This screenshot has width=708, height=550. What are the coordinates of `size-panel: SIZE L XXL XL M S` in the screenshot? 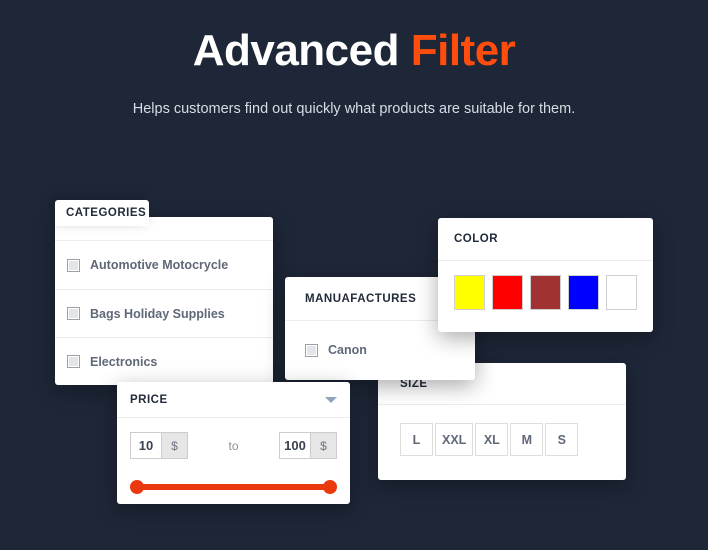 It's located at (502, 421).